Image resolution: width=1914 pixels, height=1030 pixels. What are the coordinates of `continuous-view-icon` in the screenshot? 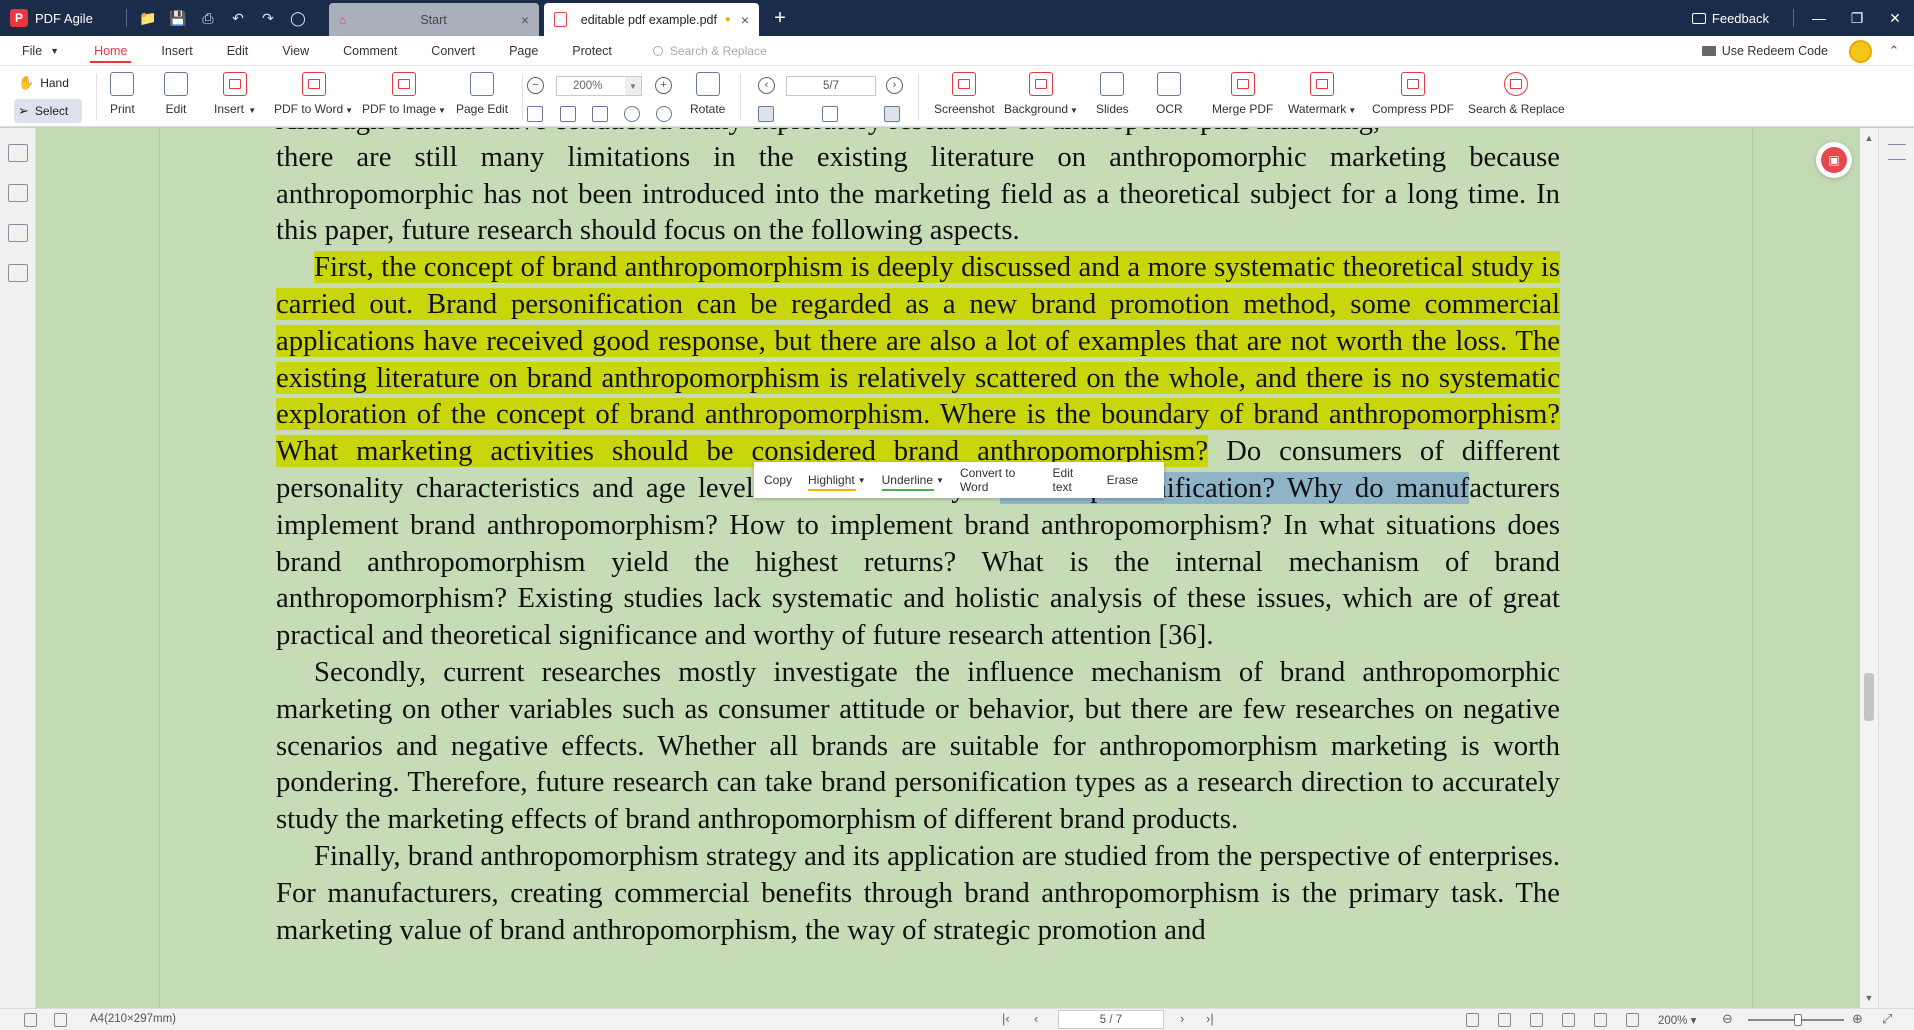 It's located at (892, 114).